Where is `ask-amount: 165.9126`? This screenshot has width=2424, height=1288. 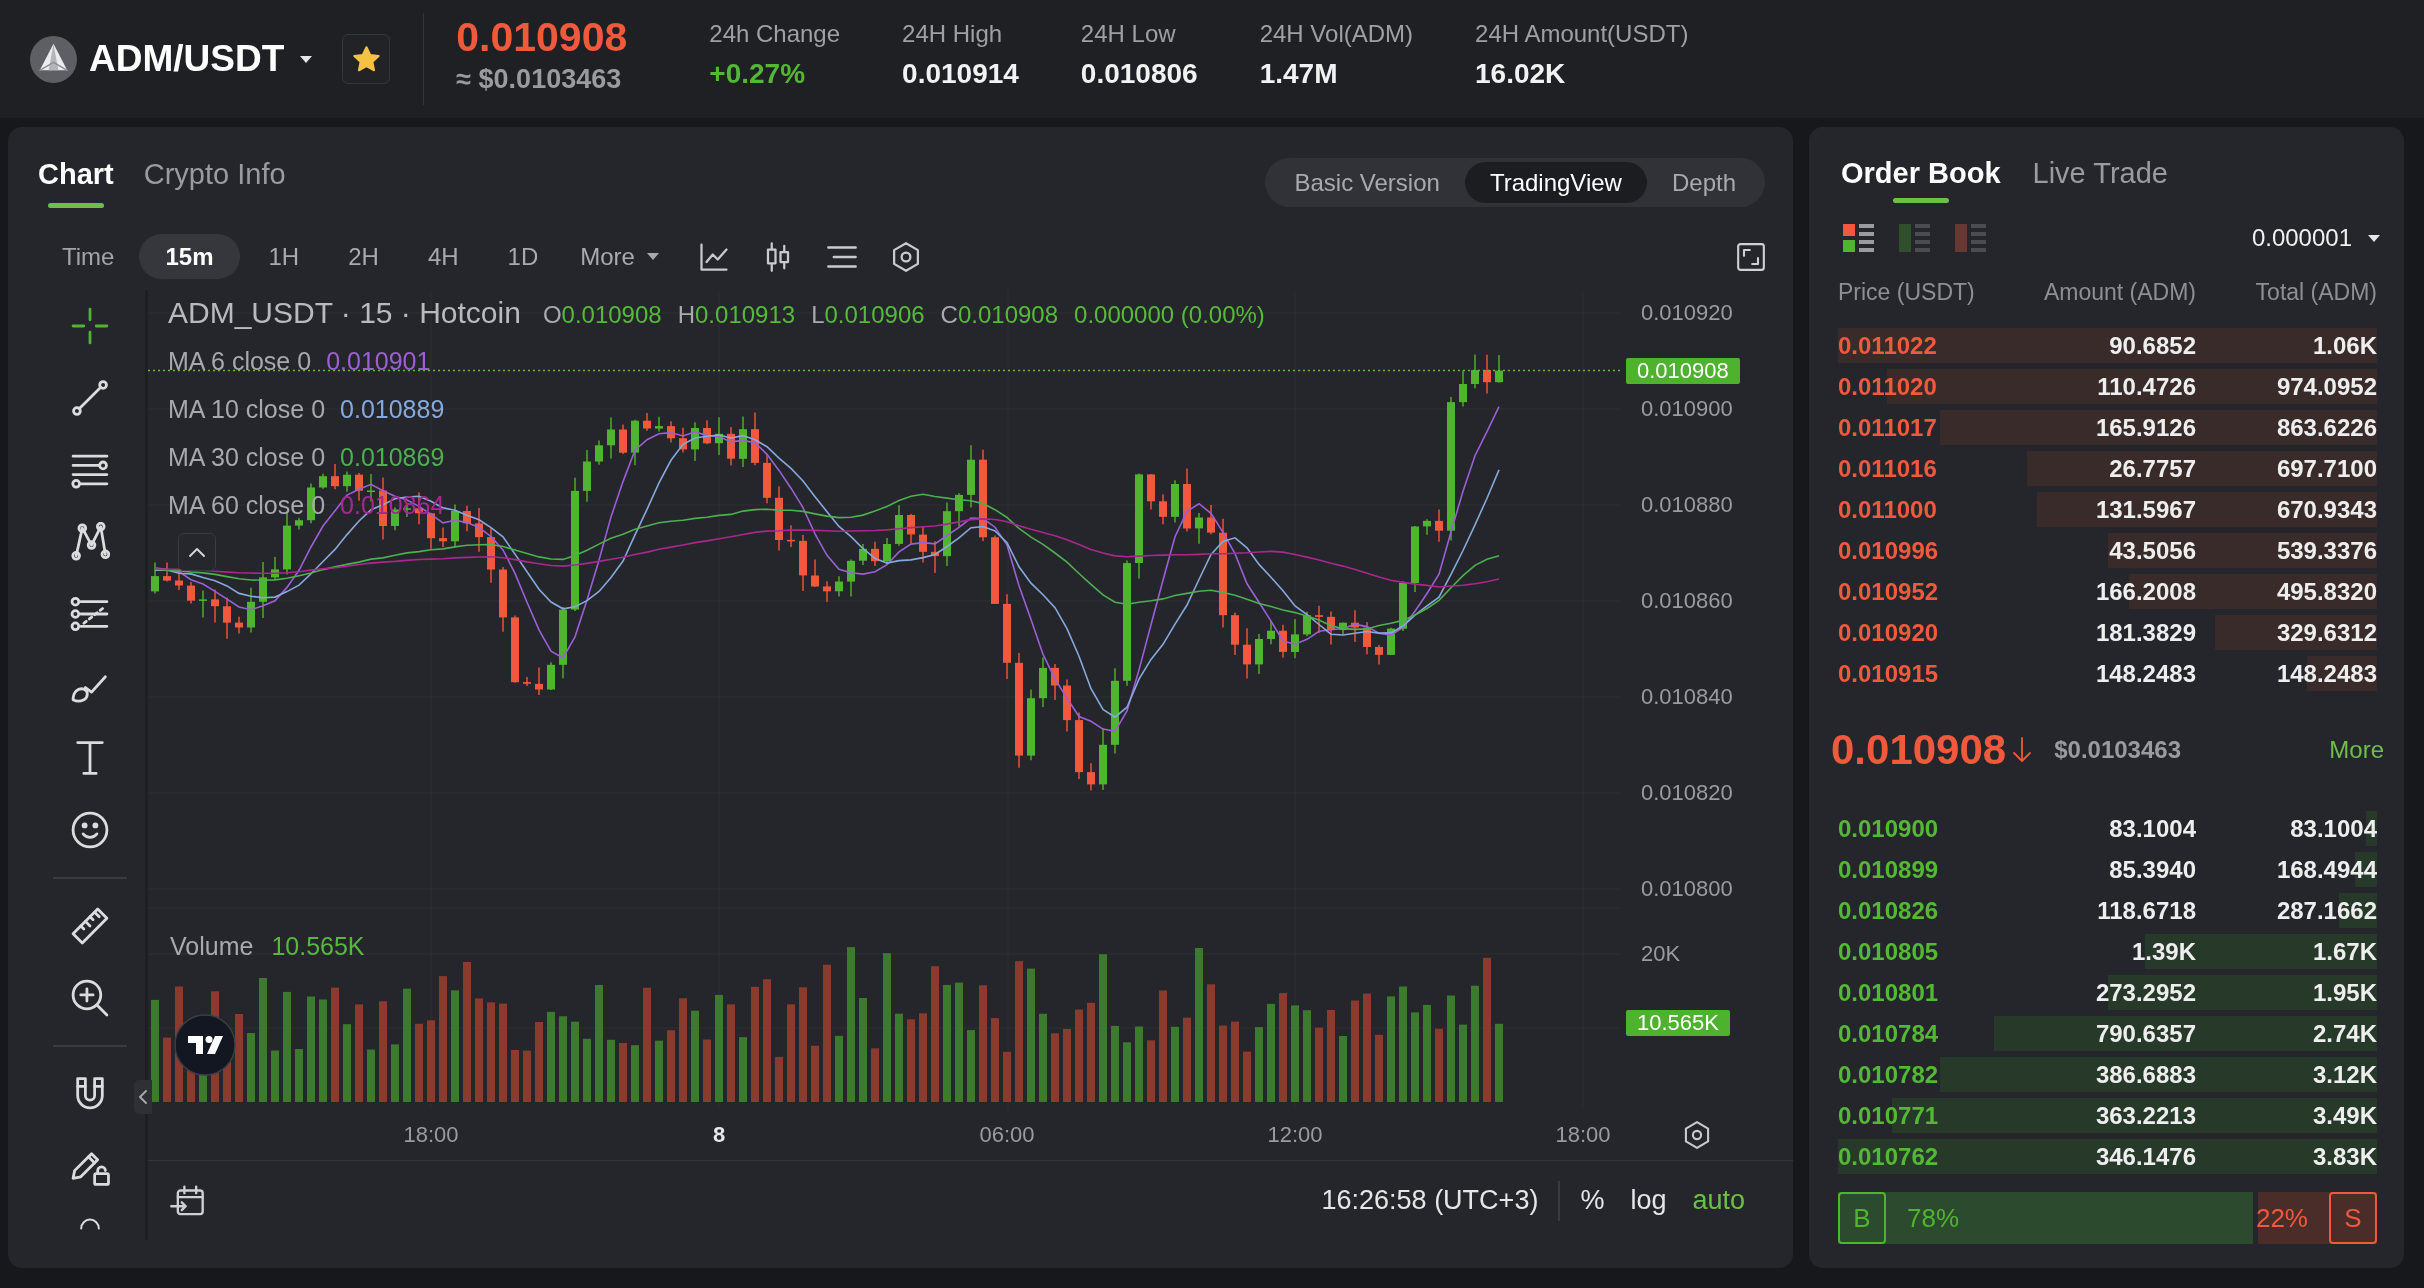
ask-amount: 165.9126 is located at coordinates (2145, 427).